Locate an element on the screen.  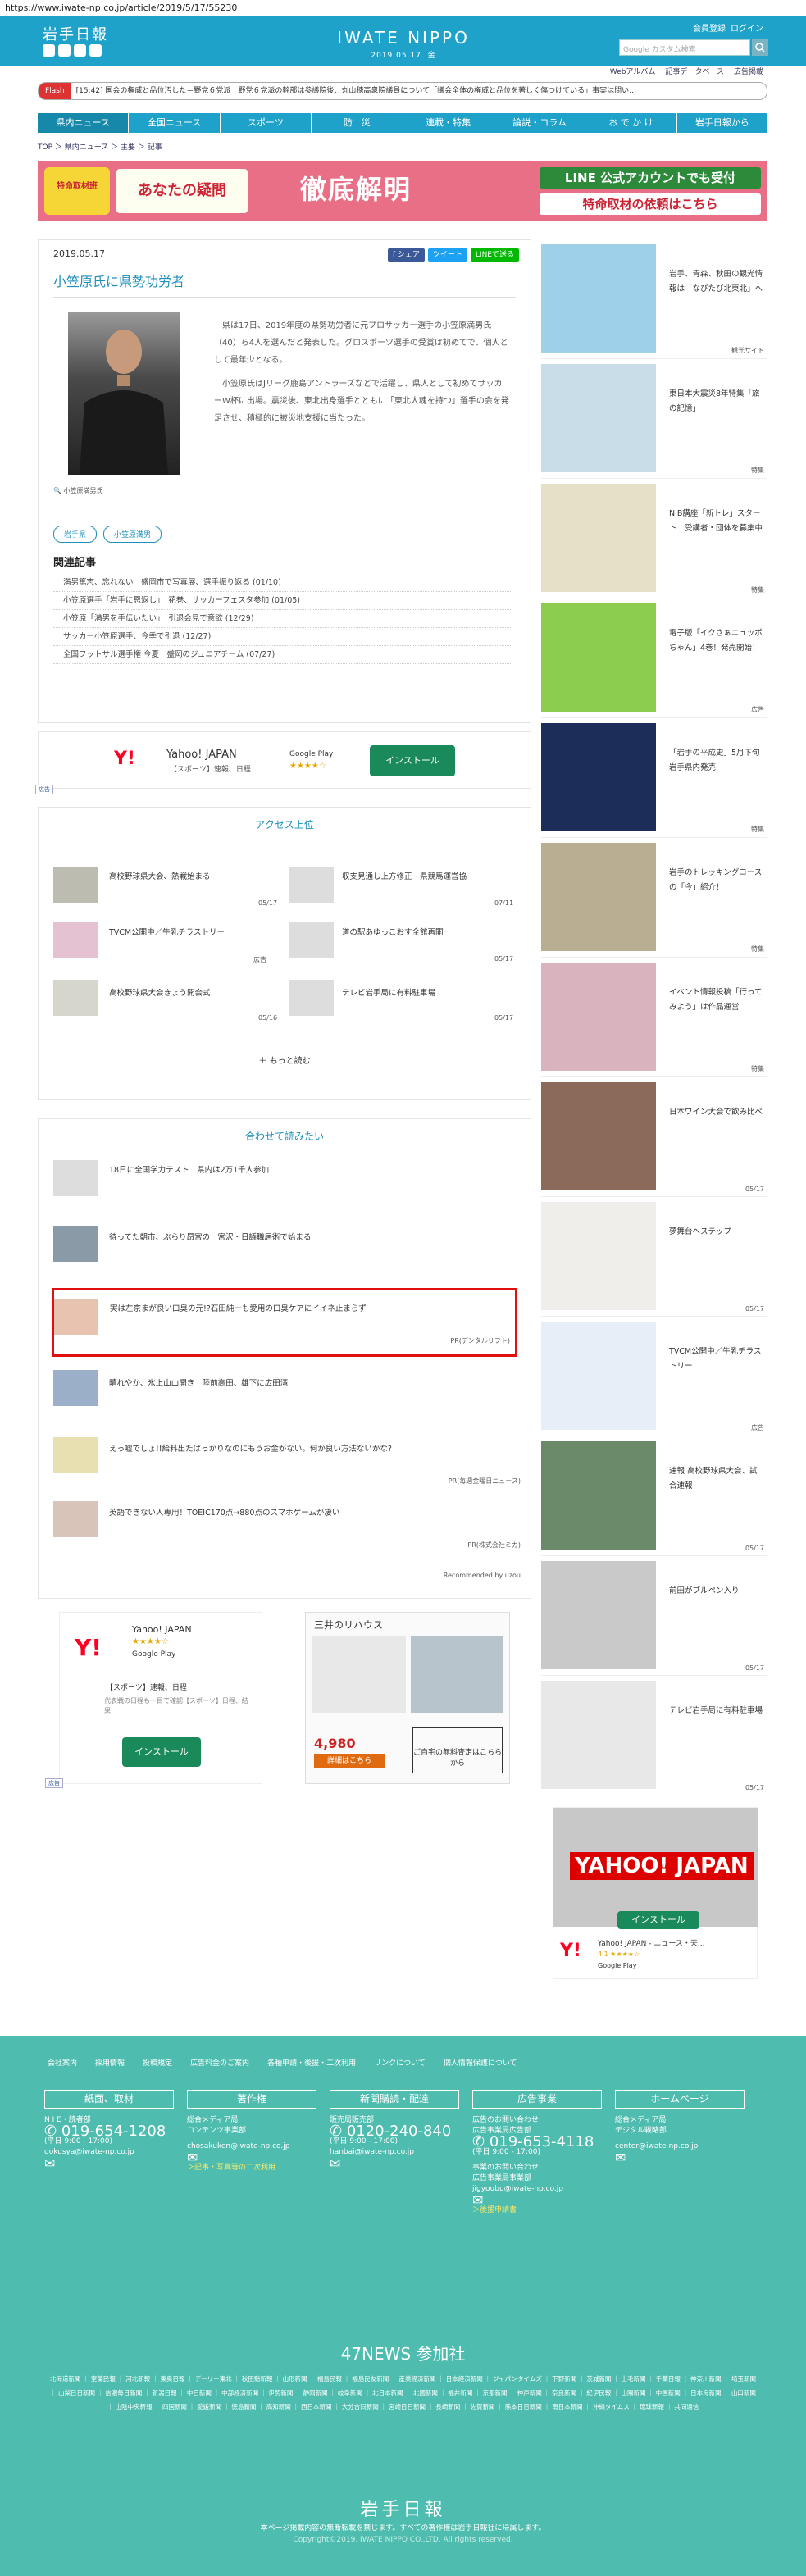
secondary-use-link: ＞記事・写真等の二次利用 is located at coordinates (251, 2168).